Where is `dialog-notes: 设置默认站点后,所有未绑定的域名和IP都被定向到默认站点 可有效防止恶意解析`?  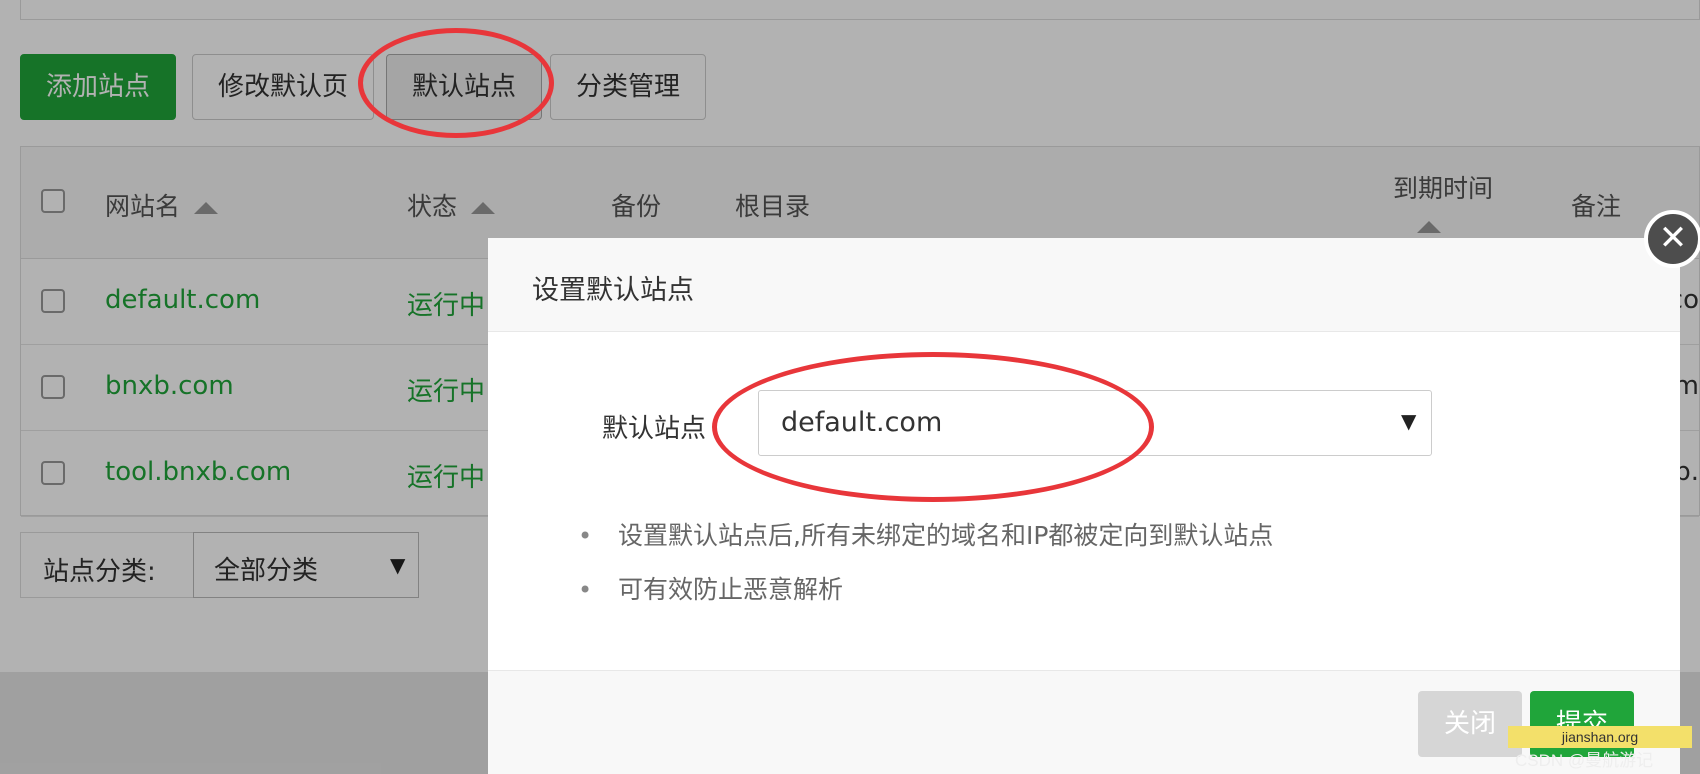 dialog-notes: 设置默认站点后,所有未绑定的域名和IP都被定向到默认站点 可有效防止恶意解析 is located at coordinates (925, 574).